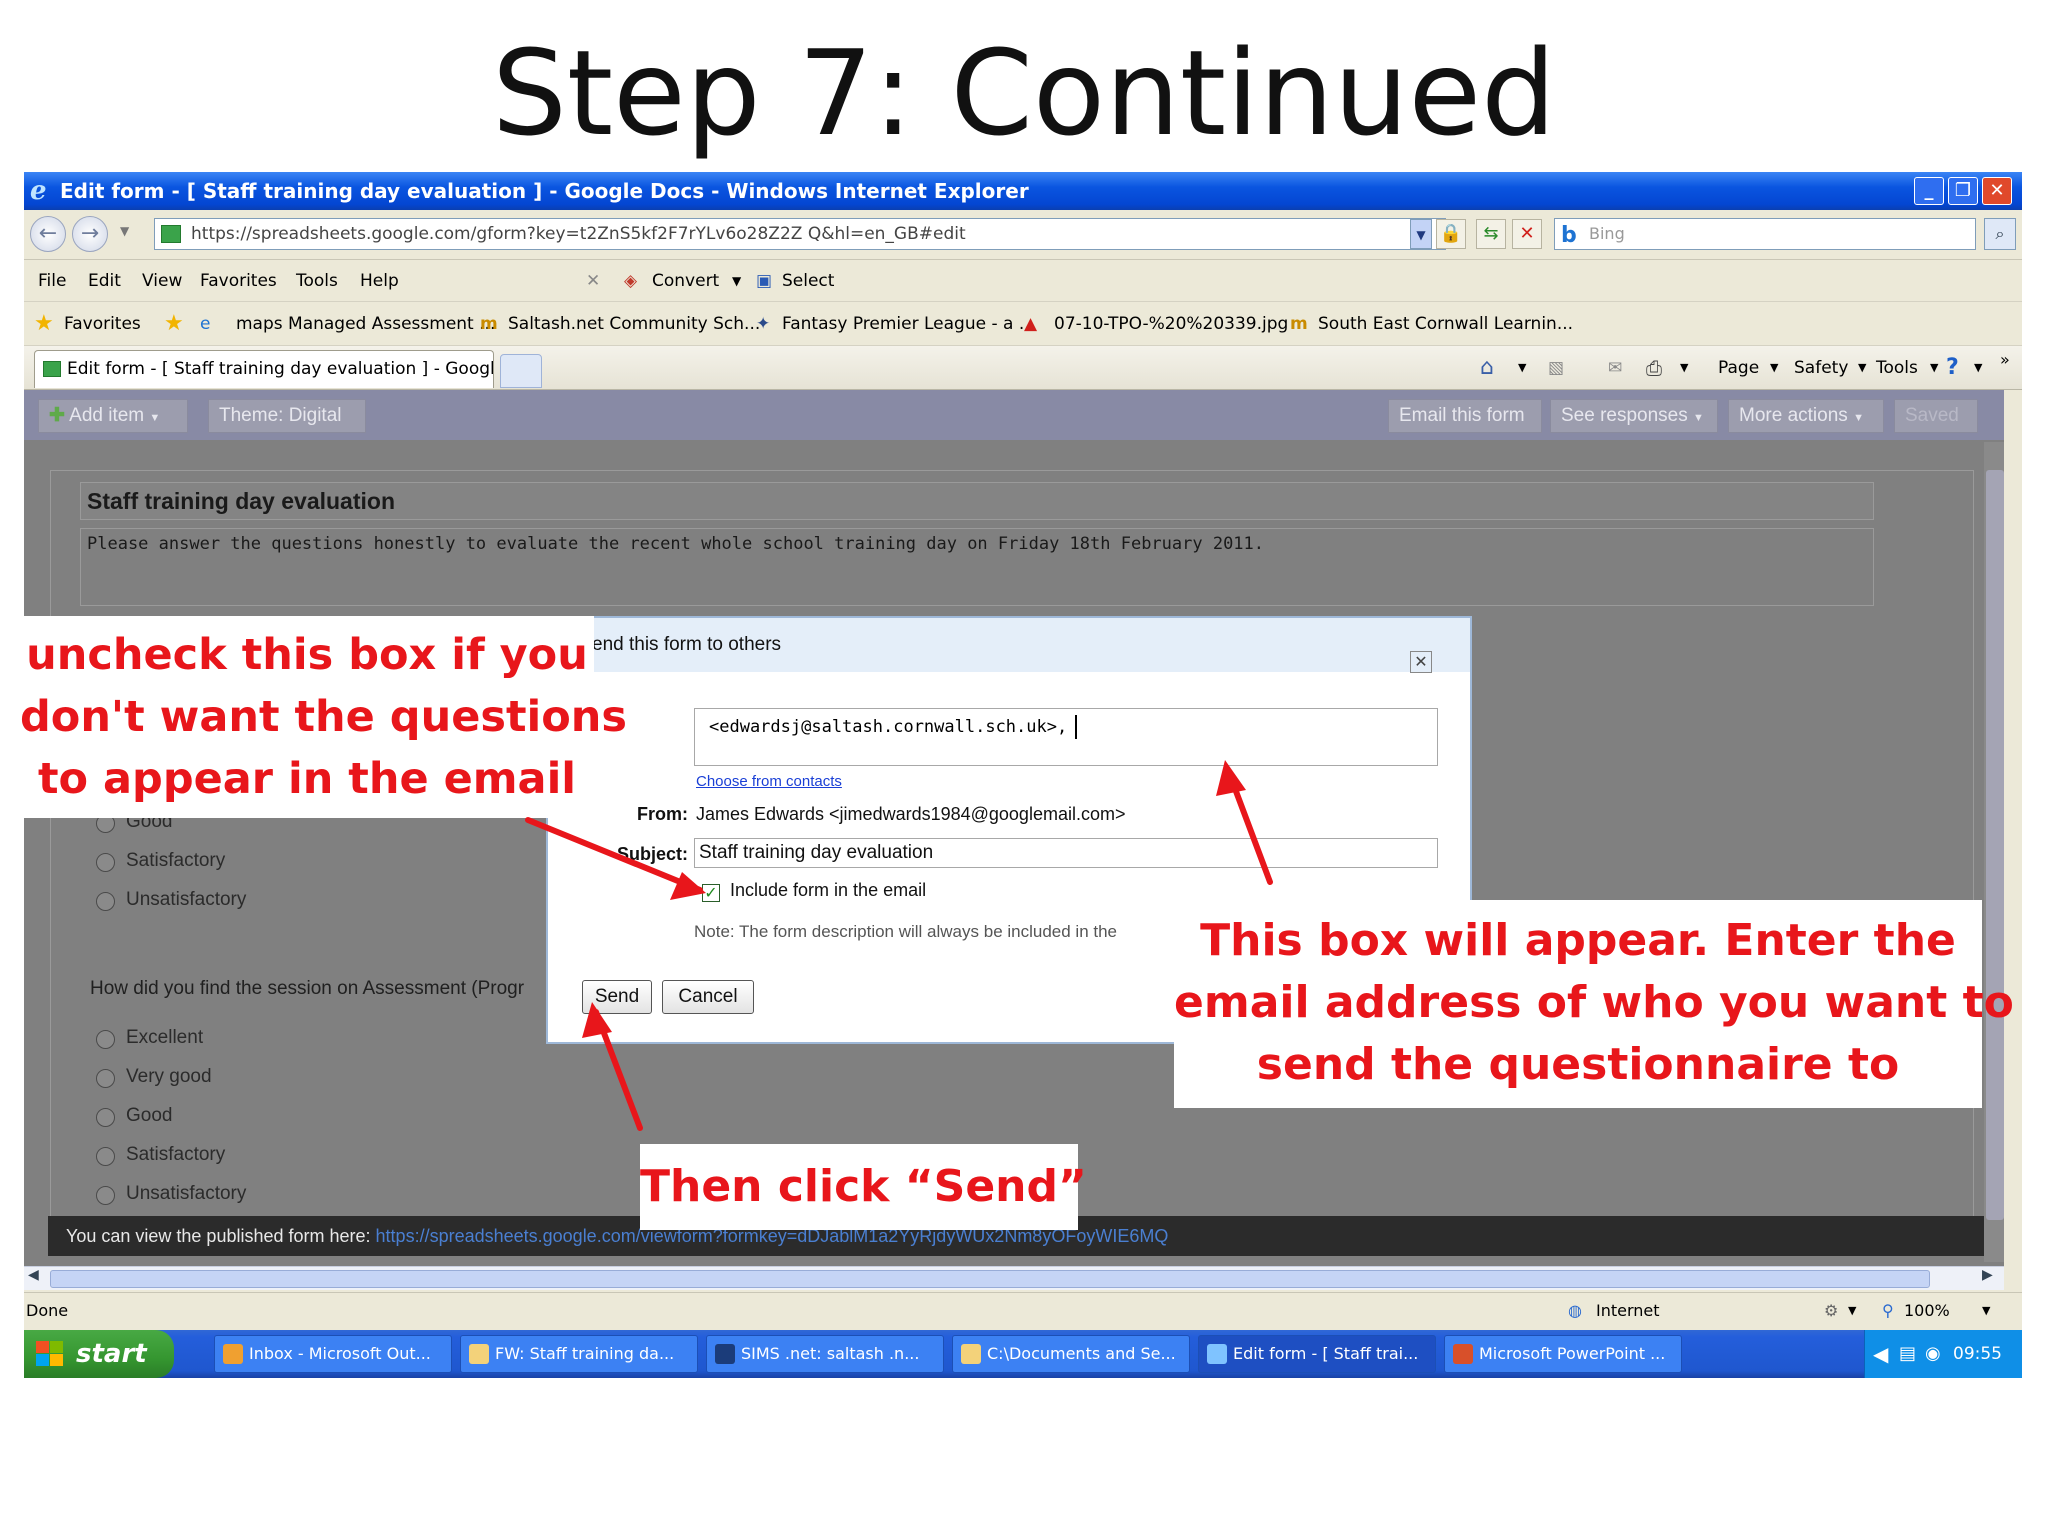  What do you see at coordinates (165, 1037) in the screenshot?
I see `option-label: Excellent` at bounding box center [165, 1037].